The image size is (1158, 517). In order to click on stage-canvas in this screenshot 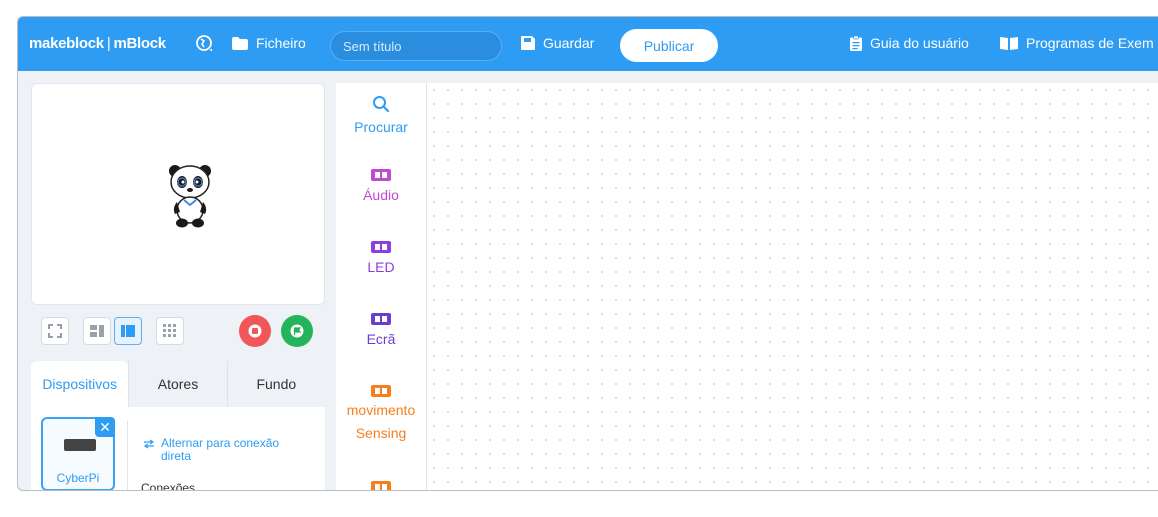, I will do `click(178, 194)`.